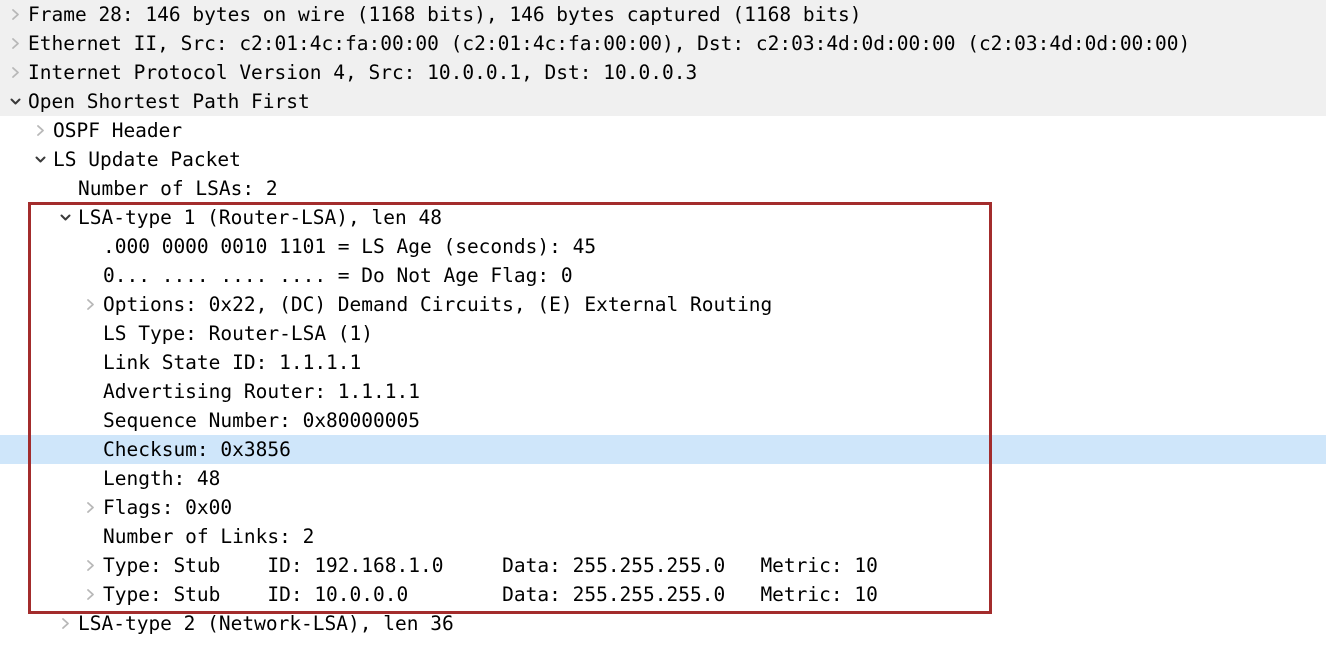 This screenshot has width=1326, height=658. Describe the element at coordinates (663, 362) in the screenshot. I see `tree-row-link-state-id: Link State ID: 1.1.1.1` at that location.